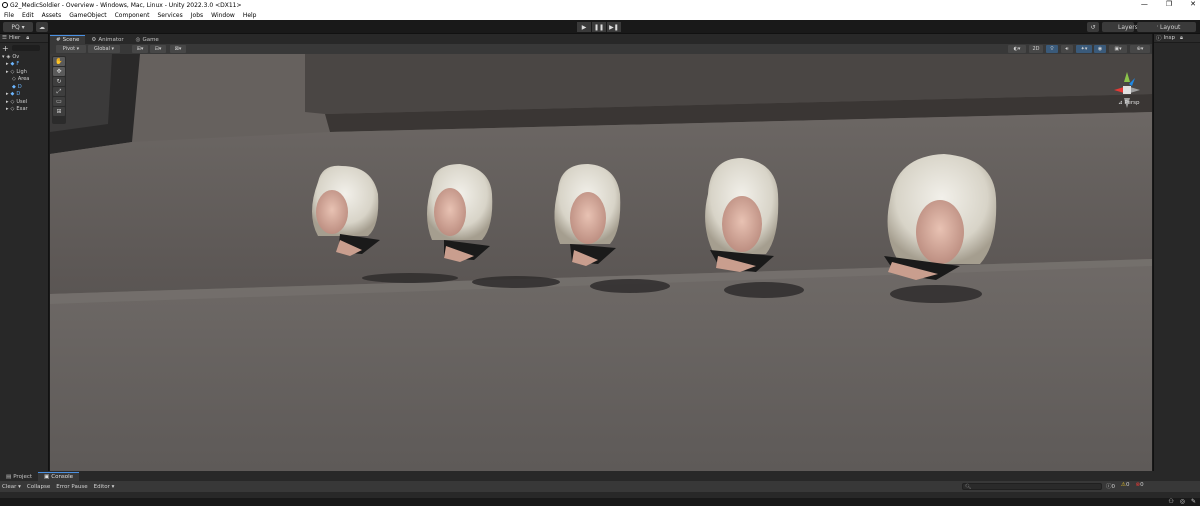 This screenshot has height=506, width=1200. What do you see at coordinates (59, 476) in the screenshot?
I see `tab-console: ▣ Console` at bounding box center [59, 476].